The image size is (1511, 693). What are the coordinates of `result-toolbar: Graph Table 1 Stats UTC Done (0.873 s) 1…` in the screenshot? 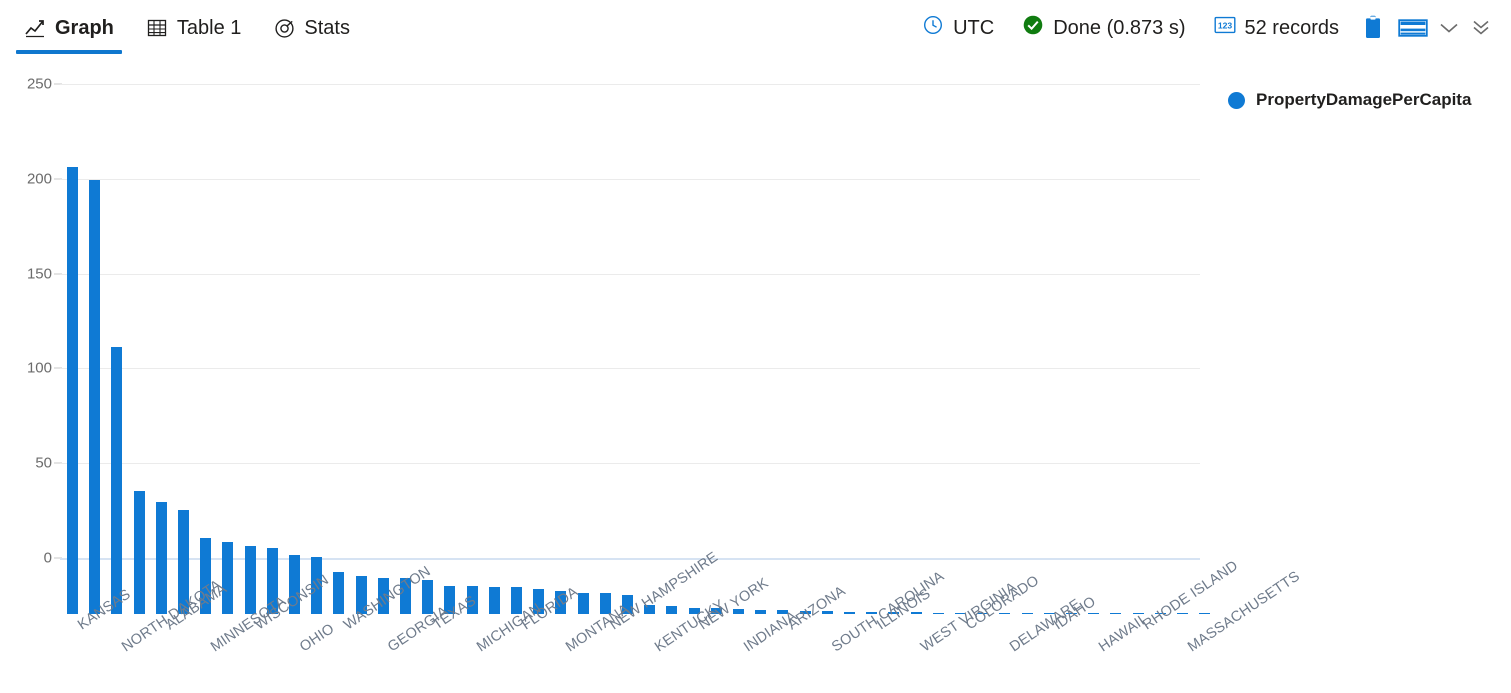 It's located at (755, 28).